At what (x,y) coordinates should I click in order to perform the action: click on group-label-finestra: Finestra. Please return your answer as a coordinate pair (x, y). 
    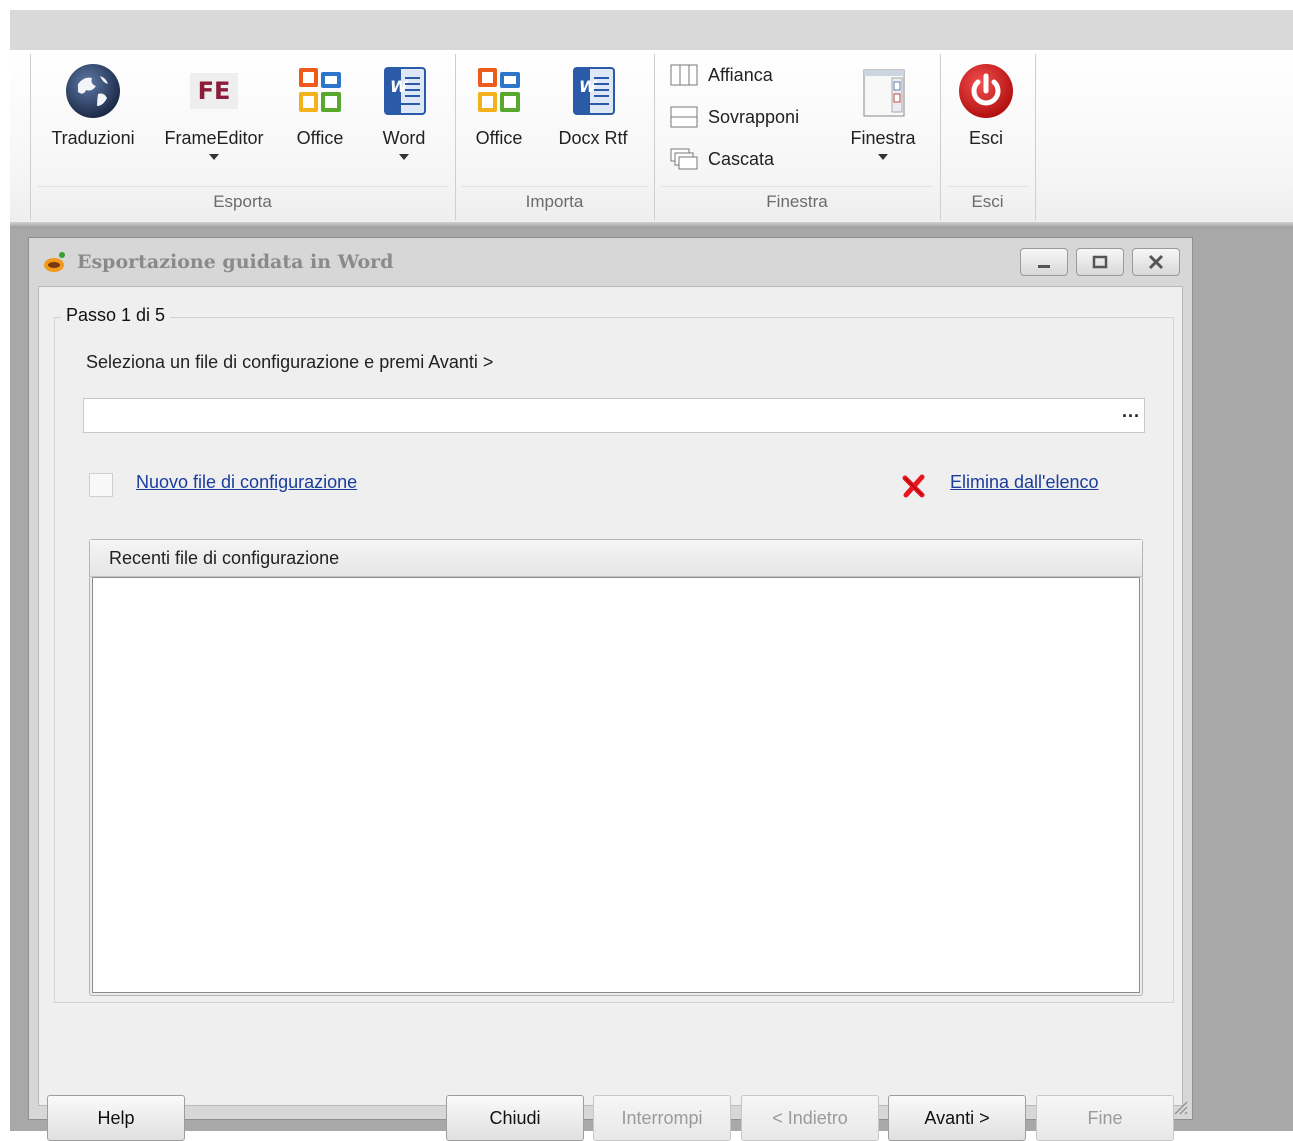
    Looking at the image, I should click on (797, 201).